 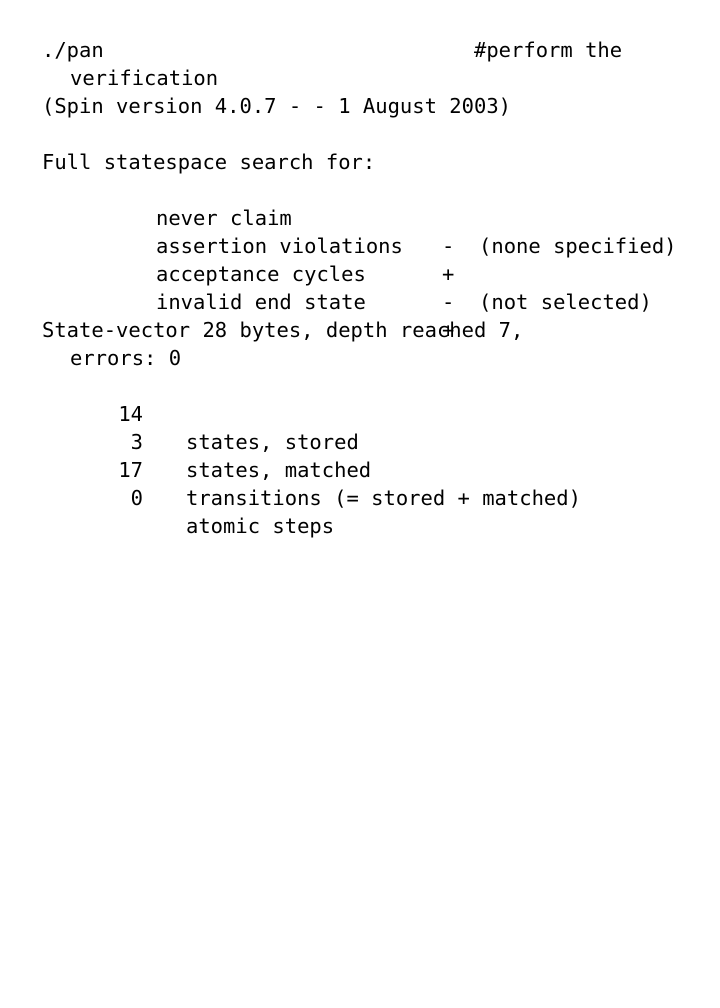 What do you see at coordinates (144, 78) in the screenshot?
I see `pan-command-comment-continuation: verification` at bounding box center [144, 78].